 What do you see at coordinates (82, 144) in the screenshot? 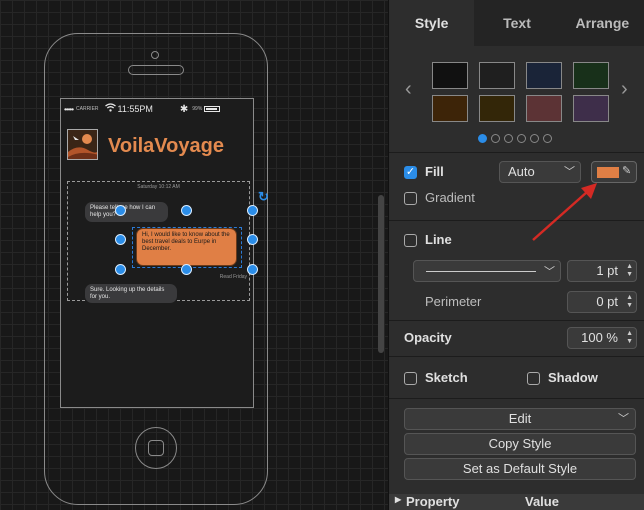
I see `app-logo-image` at bounding box center [82, 144].